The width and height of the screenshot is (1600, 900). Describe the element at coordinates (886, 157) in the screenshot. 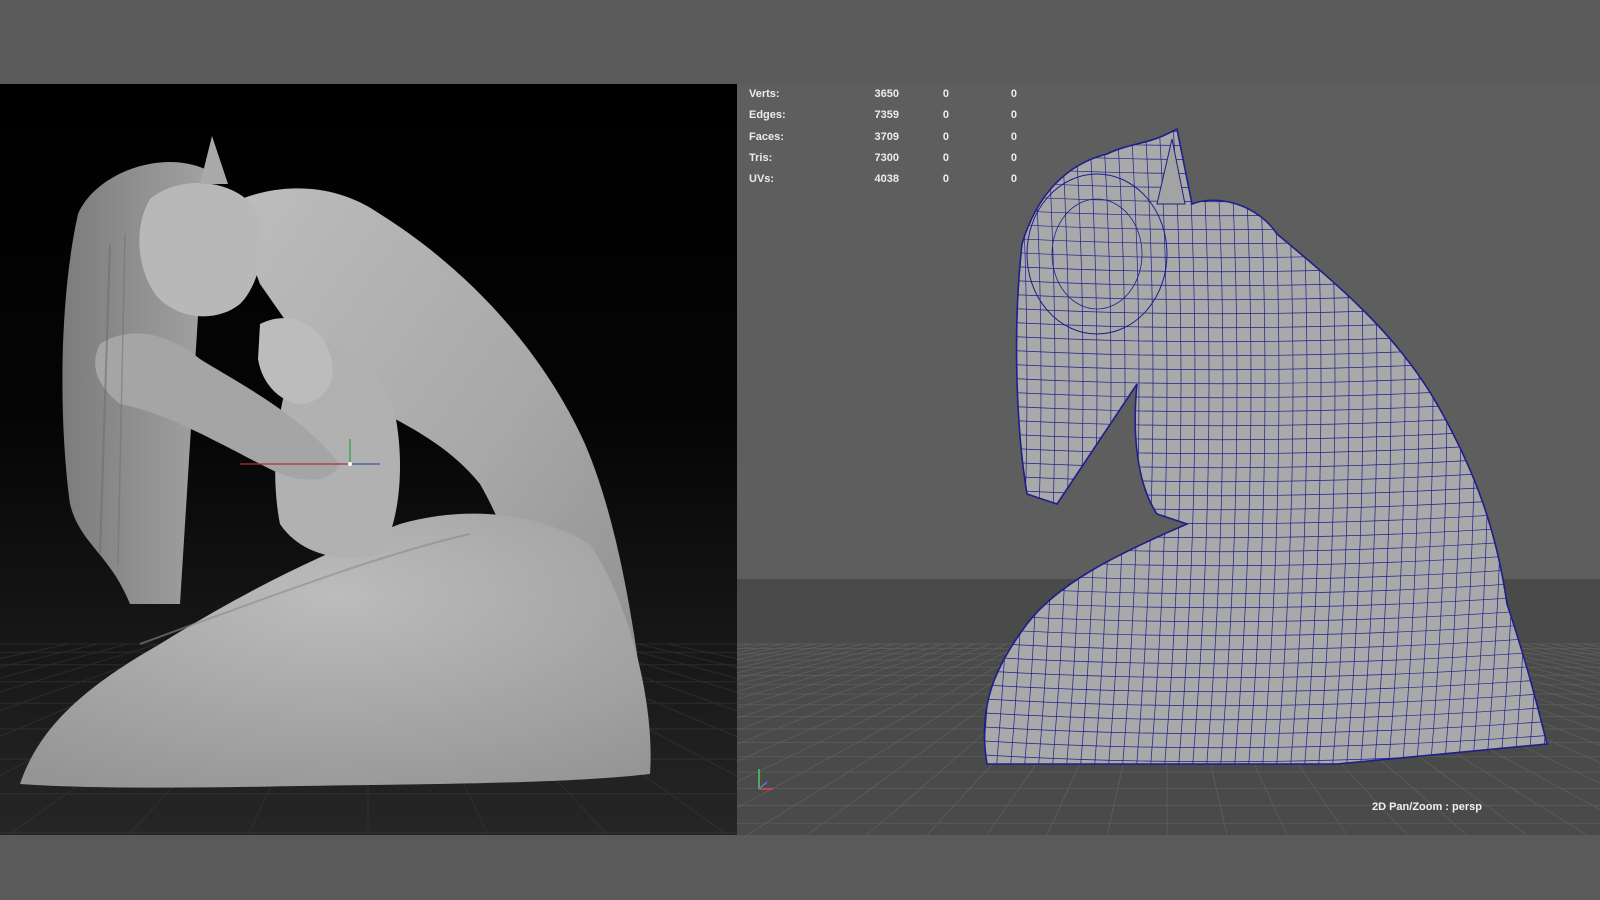

I see `hud-total-value: 7300` at that location.